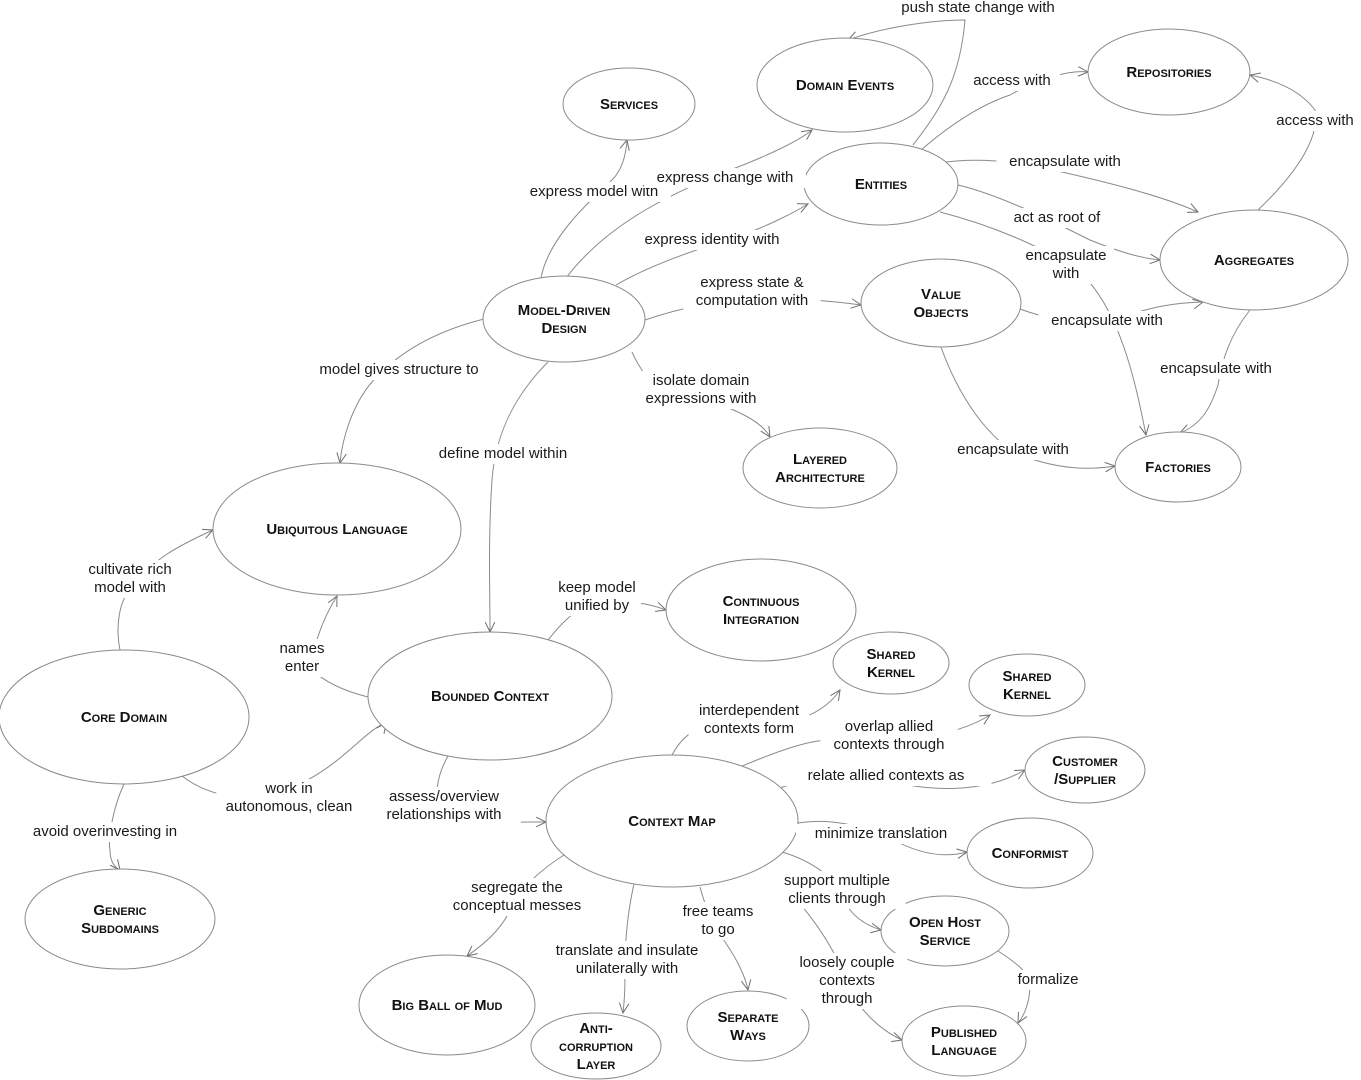 Image resolution: width=1361 pixels, height=1080 pixels. Describe the element at coordinates (847, 981) in the screenshot. I see `edge-label-cm-published: loosely couplecontextsthrough` at that location.